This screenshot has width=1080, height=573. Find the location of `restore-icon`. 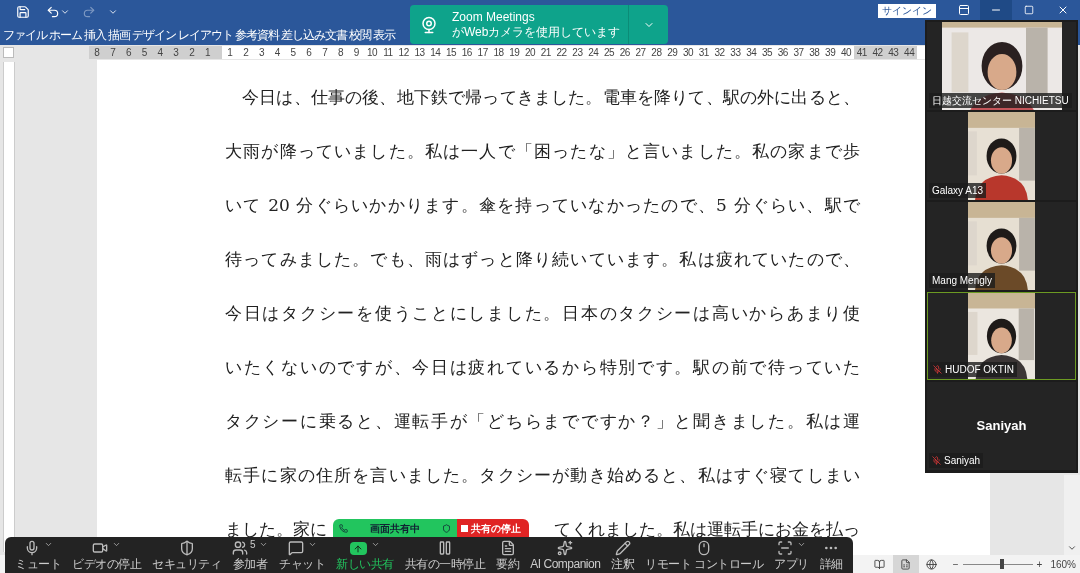

restore-icon is located at coordinates (1029, 10).